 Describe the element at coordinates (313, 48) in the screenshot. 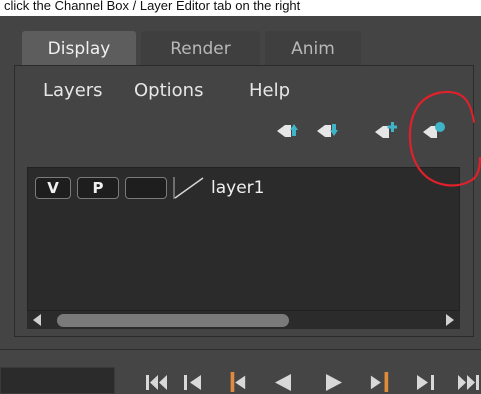

I see `tab-anim: Anim` at that location.